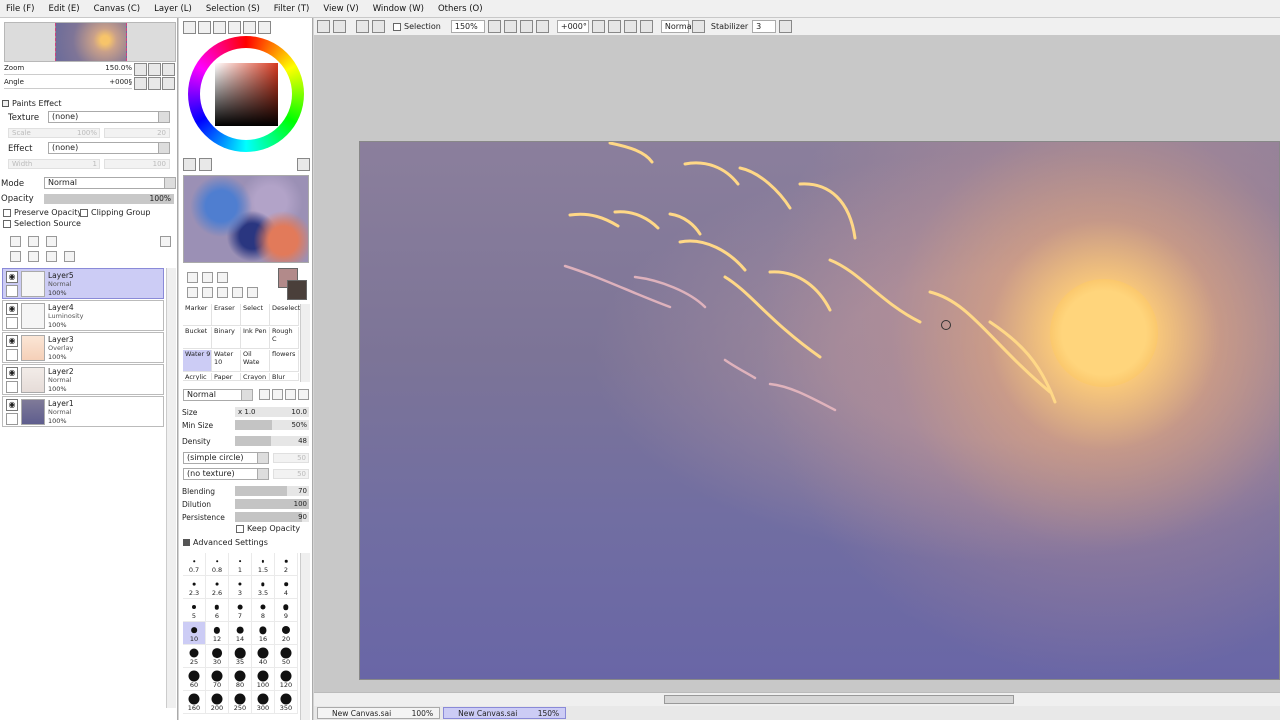  I want to click on menu-edit: Edit (E), so click(63, 9).